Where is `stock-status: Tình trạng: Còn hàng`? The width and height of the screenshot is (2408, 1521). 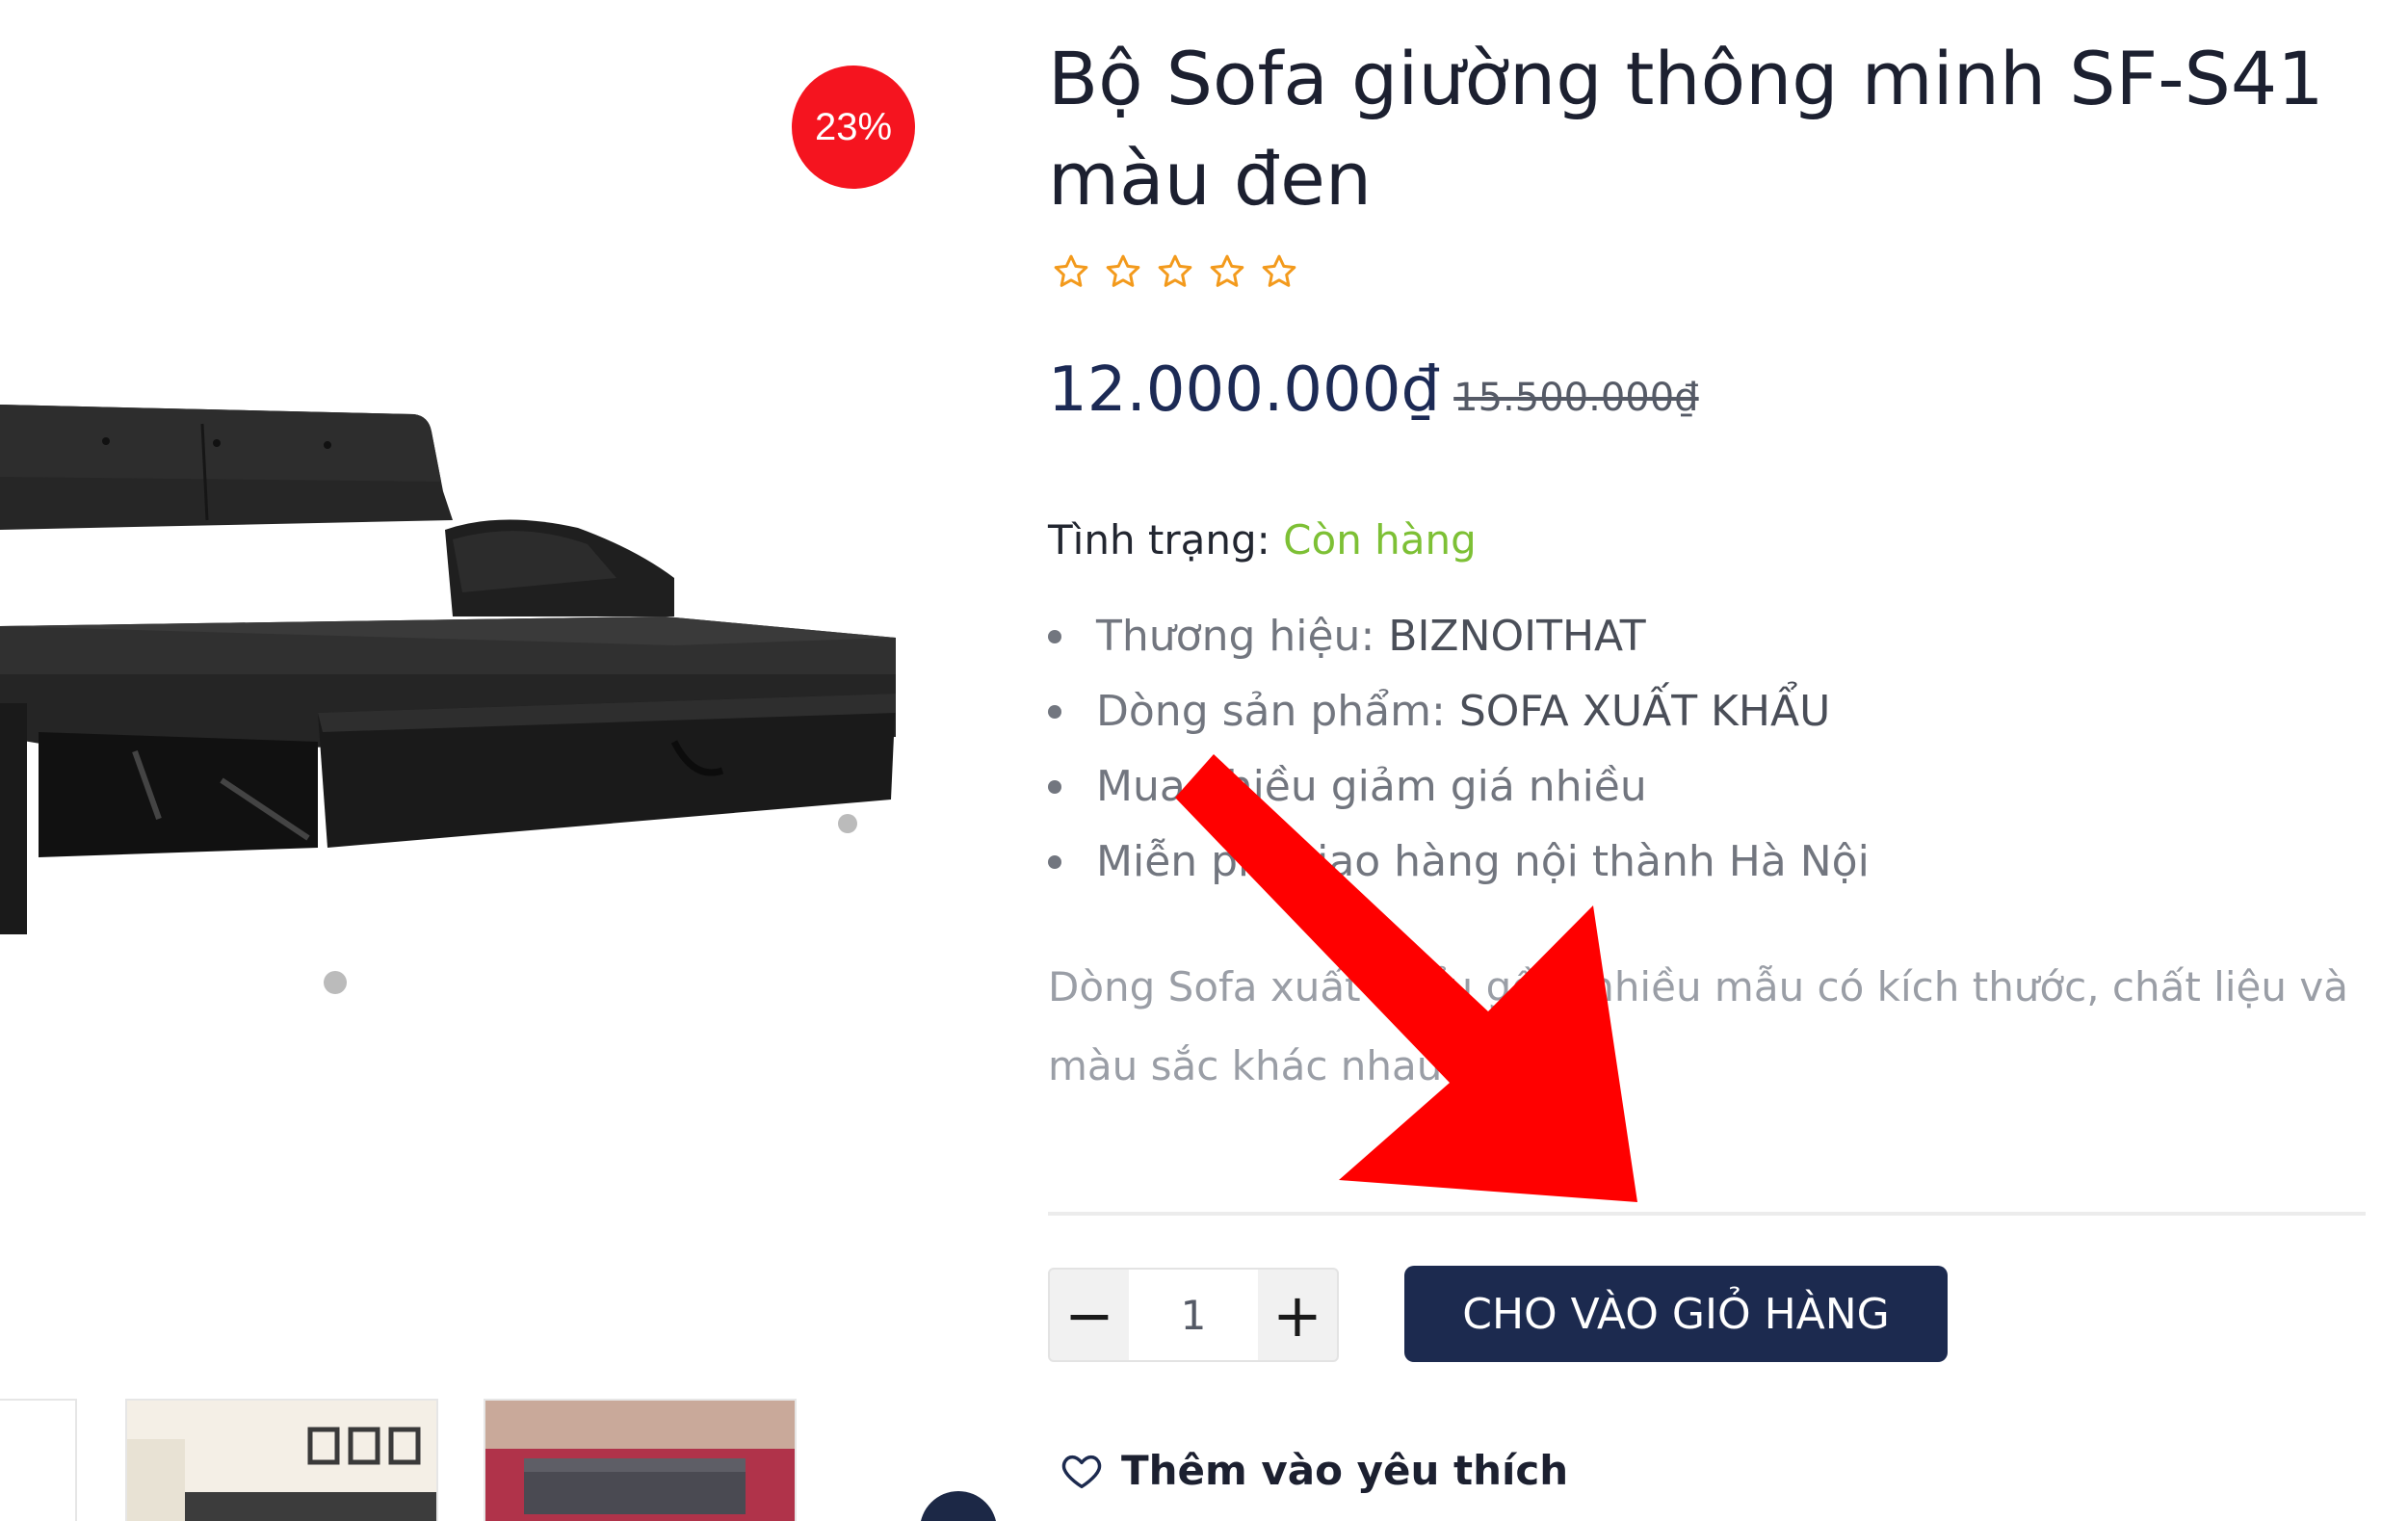
stock-status: Tình trạng: Còn hàng is located at coordinates (1262, 540).